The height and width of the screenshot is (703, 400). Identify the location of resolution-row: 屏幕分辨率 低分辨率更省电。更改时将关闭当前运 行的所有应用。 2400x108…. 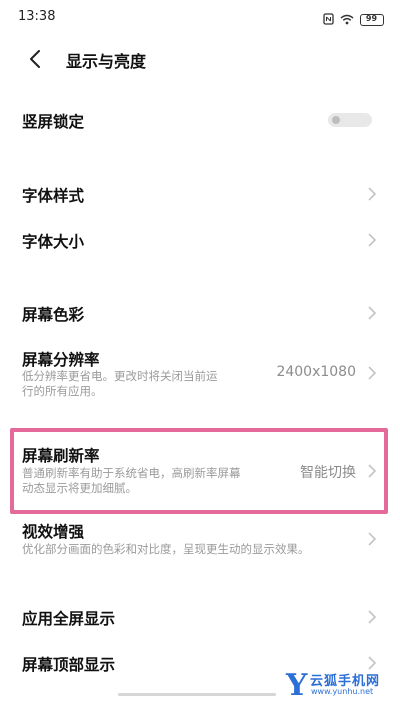
(200, 372).